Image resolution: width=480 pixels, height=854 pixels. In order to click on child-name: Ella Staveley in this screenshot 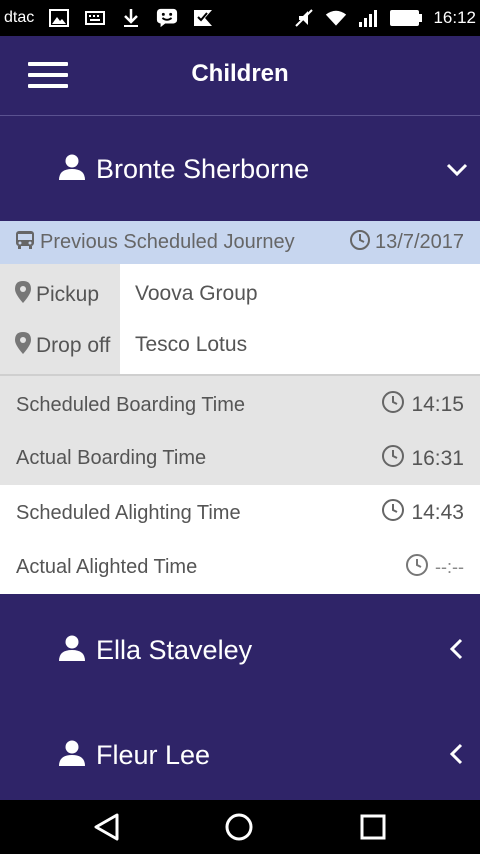, I will do `click(174, 650)`.